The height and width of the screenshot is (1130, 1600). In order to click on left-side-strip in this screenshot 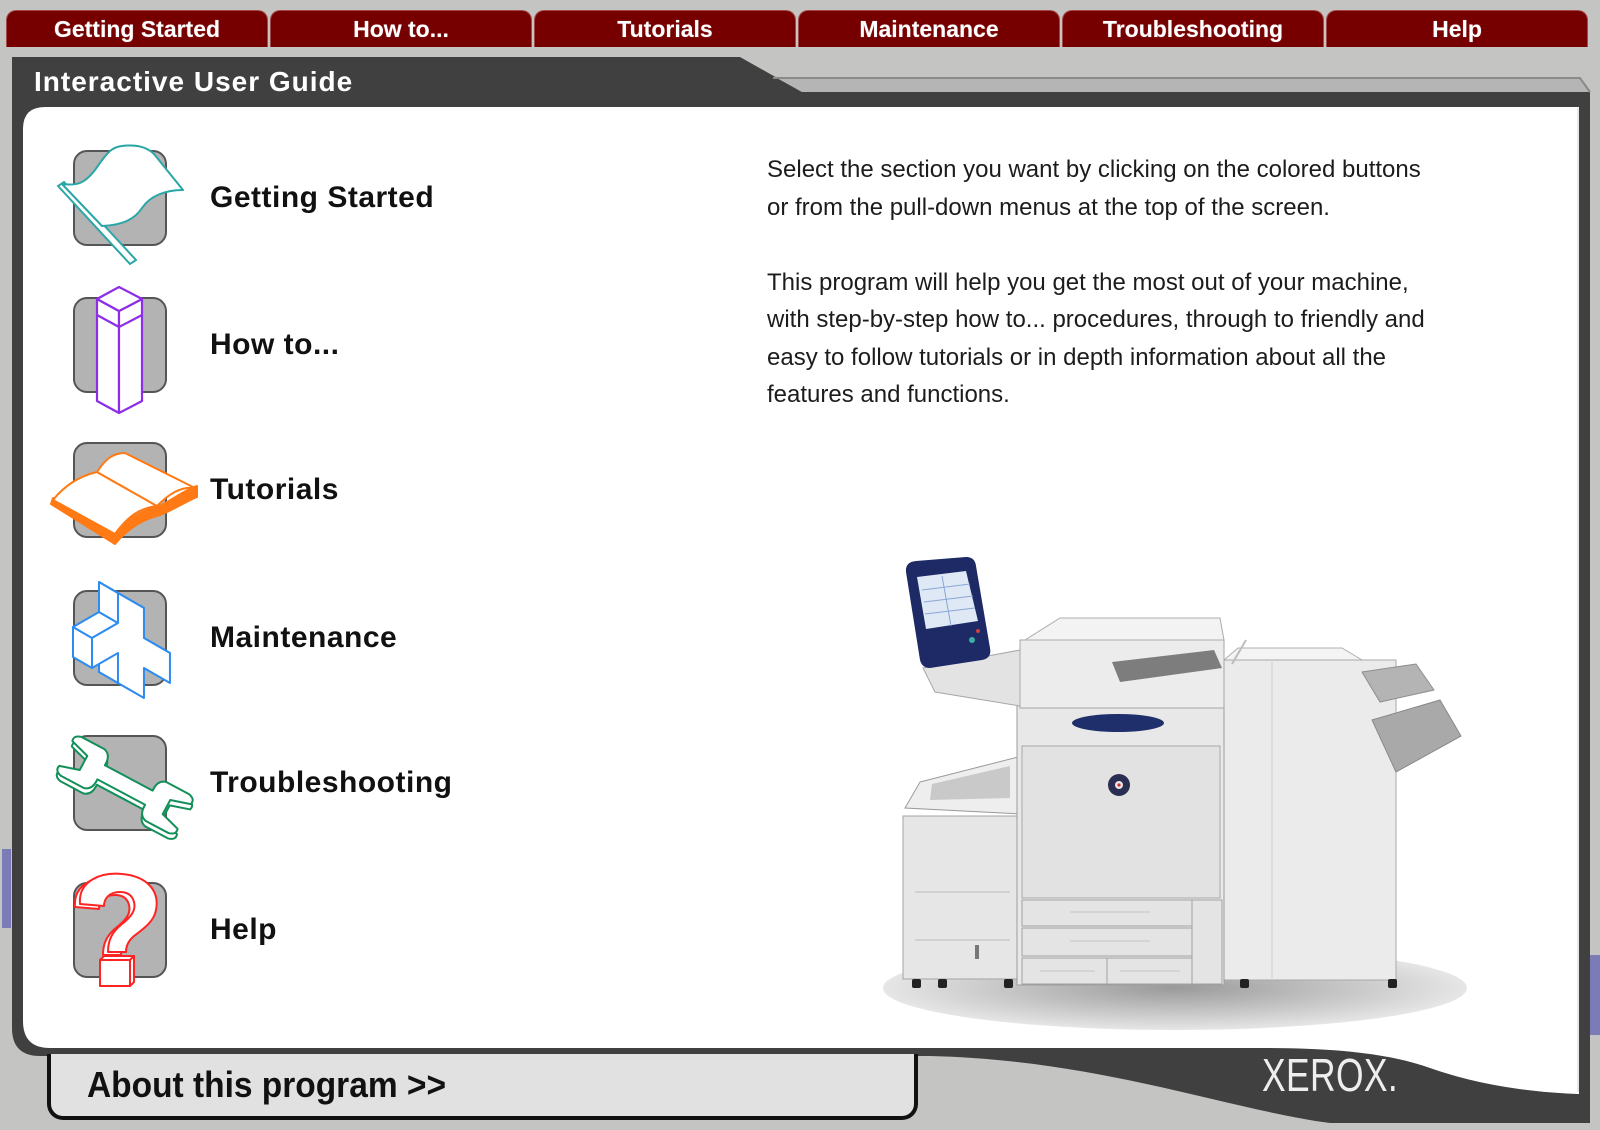, I will do `click(6, 888)`.